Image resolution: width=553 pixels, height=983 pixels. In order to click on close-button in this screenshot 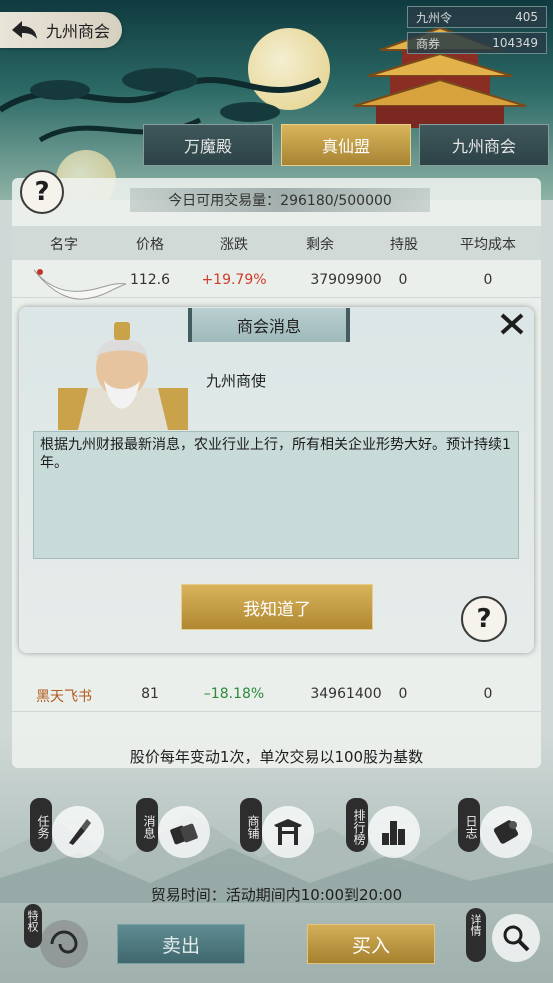, I will do `click(512, 324)`.